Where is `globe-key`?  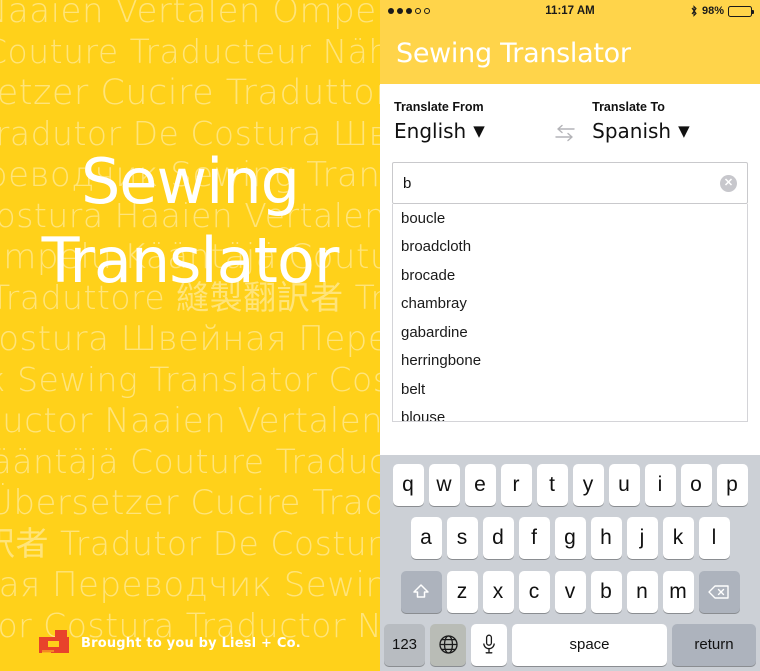 globe-key is located at coordinates (448, 644).